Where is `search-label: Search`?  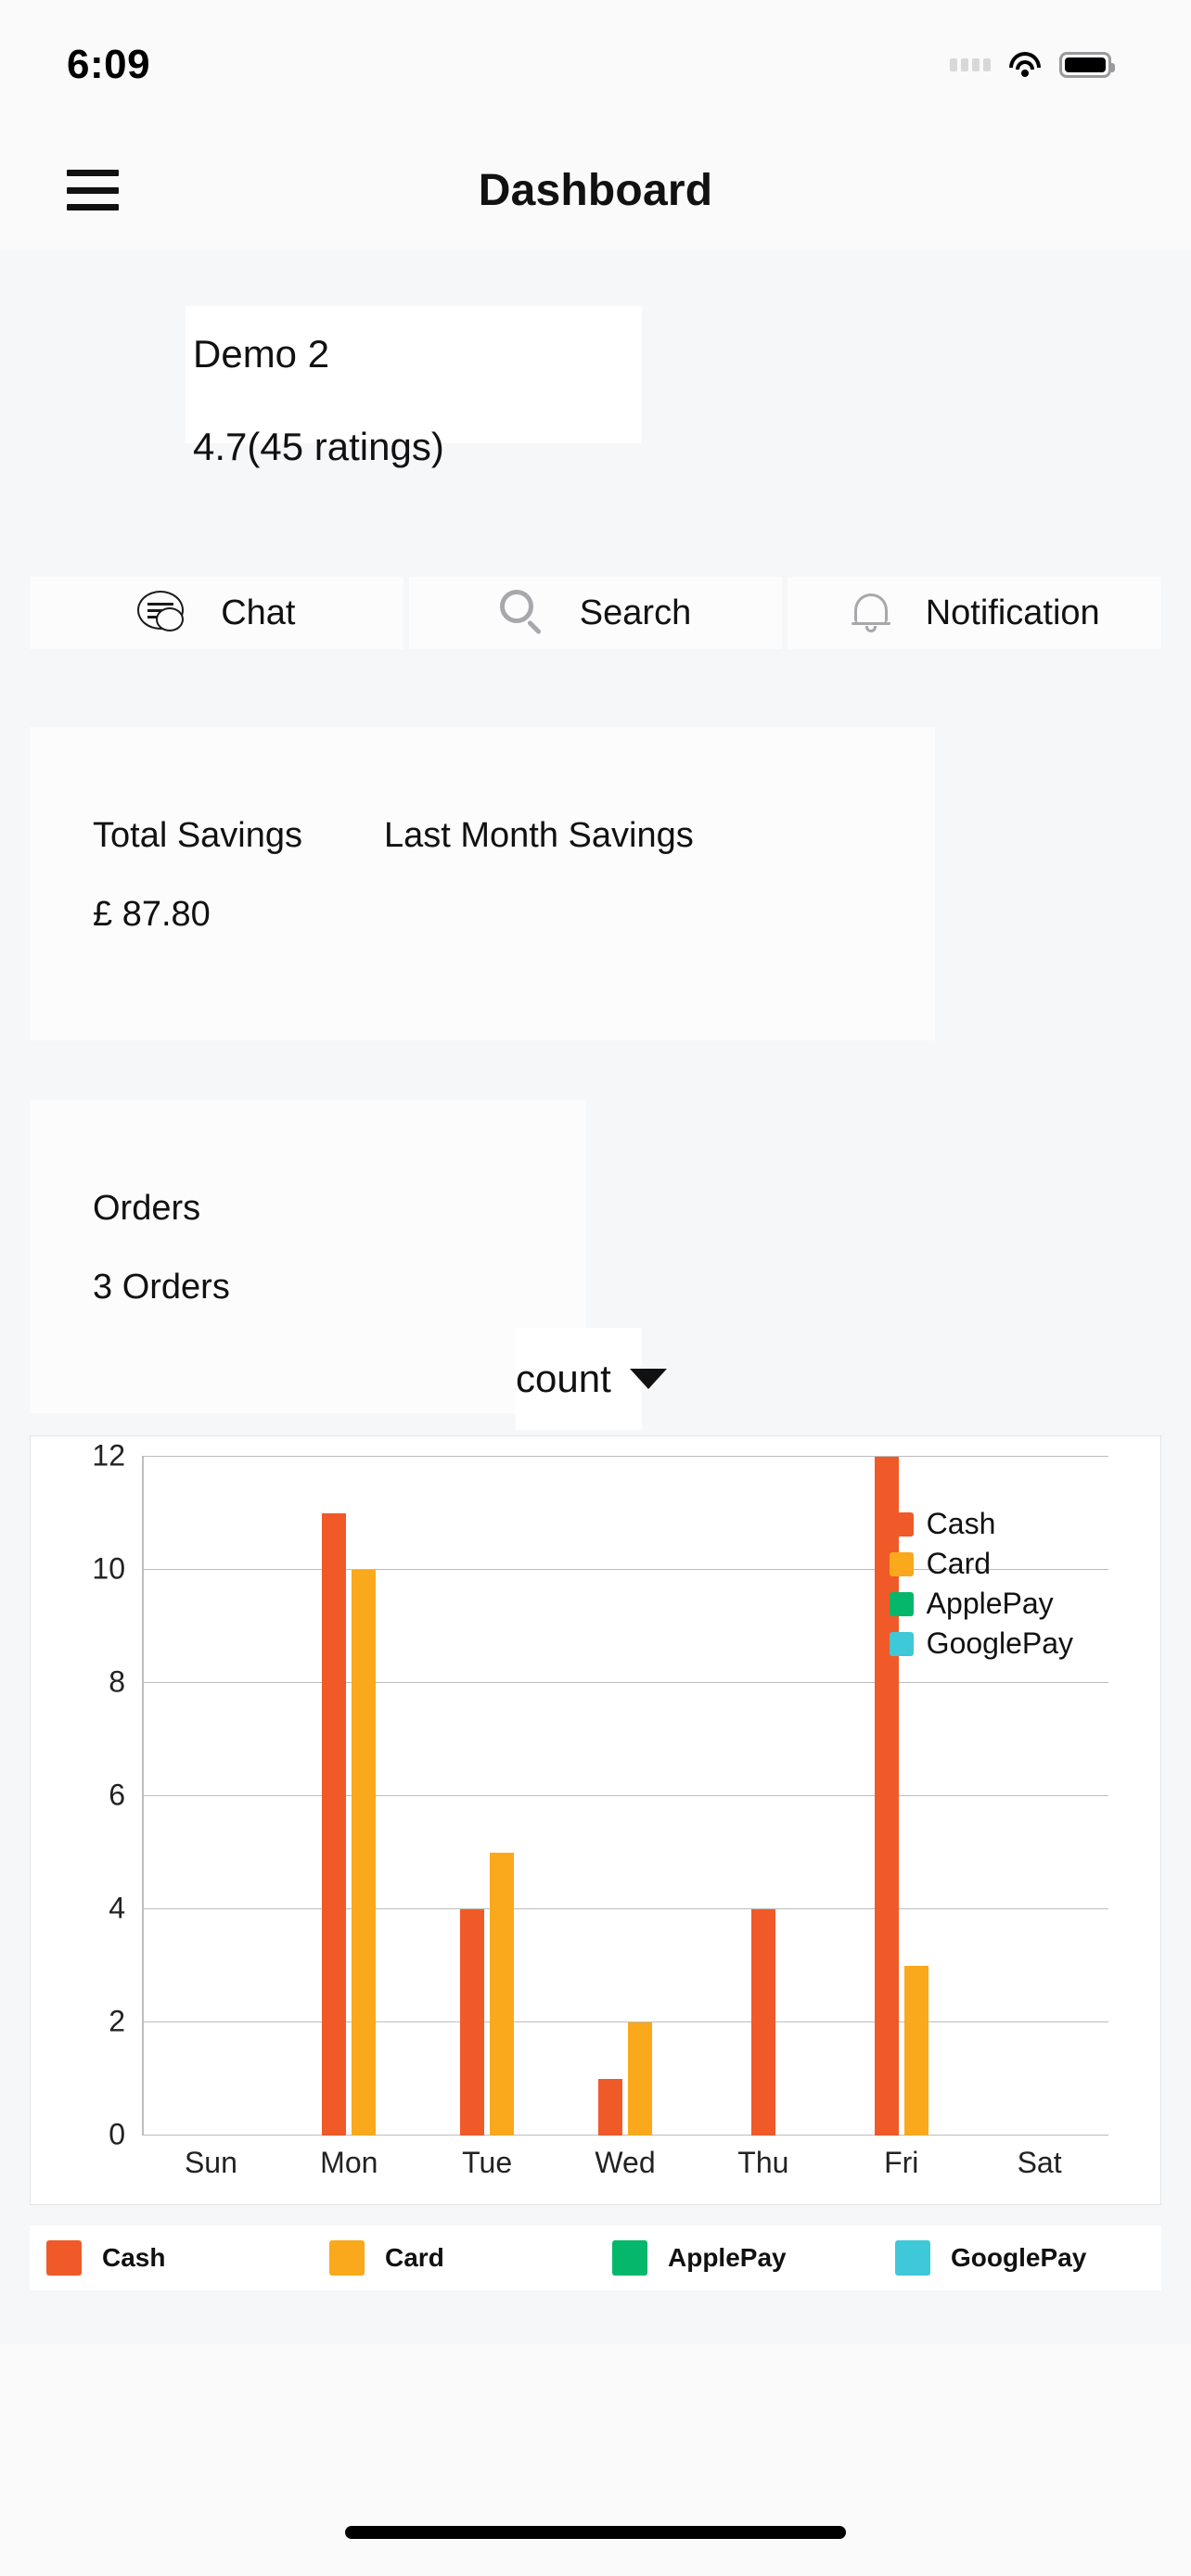 search-label: Search is located at coordinates (636, 612).